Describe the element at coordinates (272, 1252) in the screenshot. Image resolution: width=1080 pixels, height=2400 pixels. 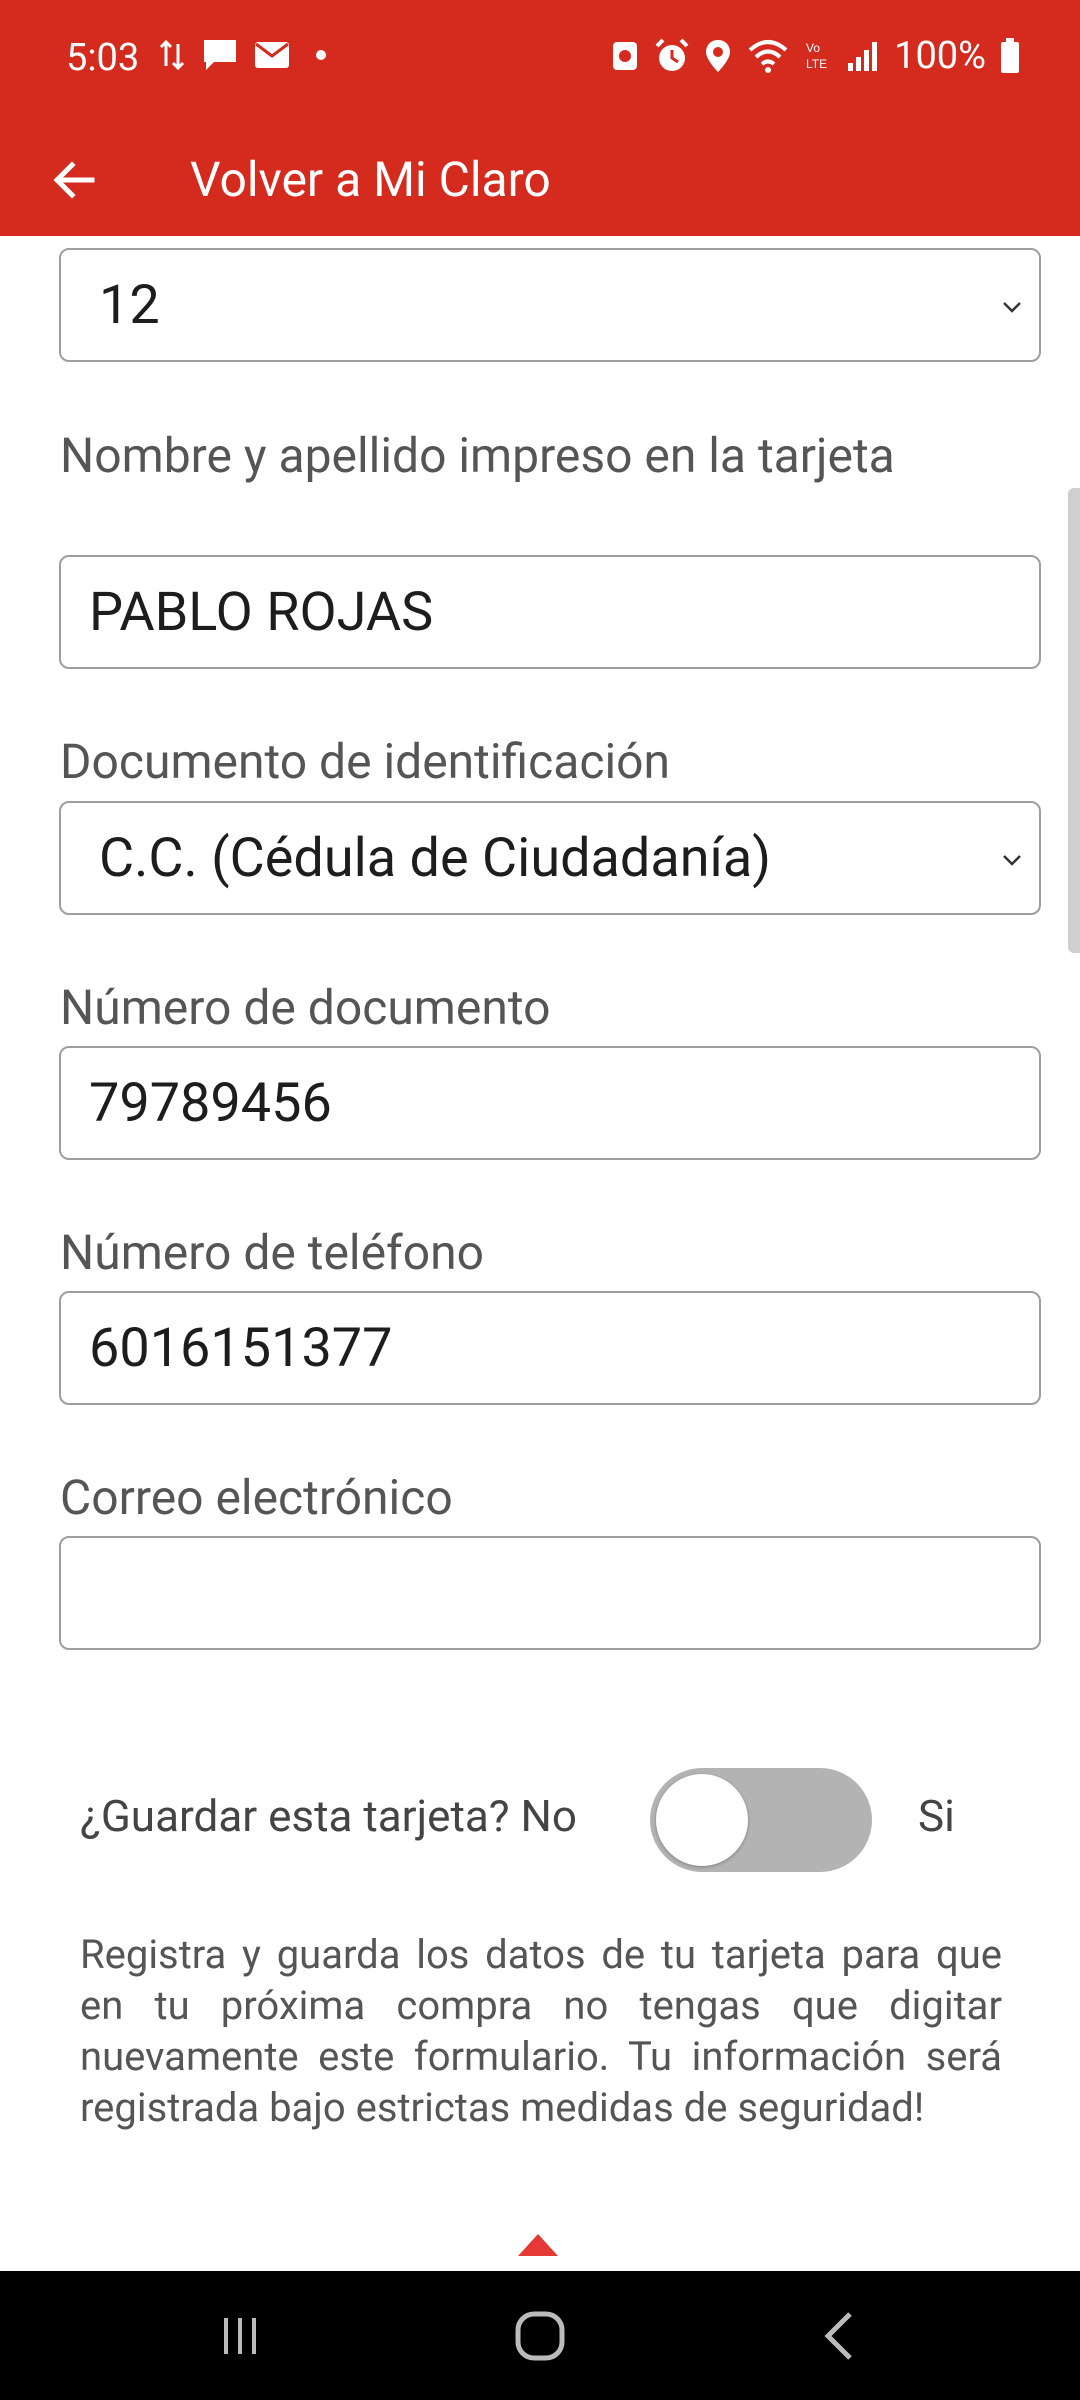
I see `phone-number-label: Número de teléfono` at that location.